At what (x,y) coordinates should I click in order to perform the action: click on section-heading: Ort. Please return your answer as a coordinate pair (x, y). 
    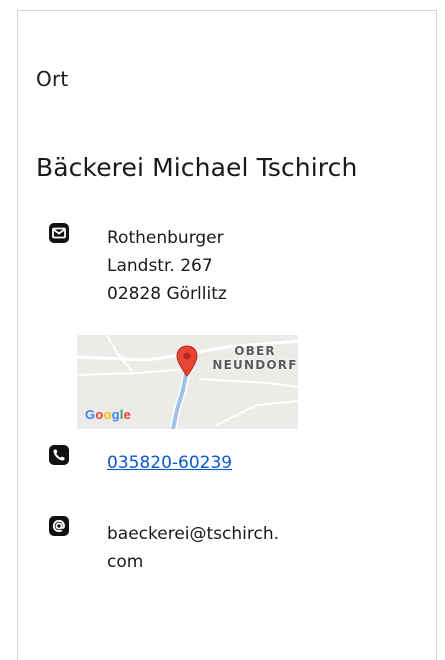
    Looking at the image, I should click on (52, 79).